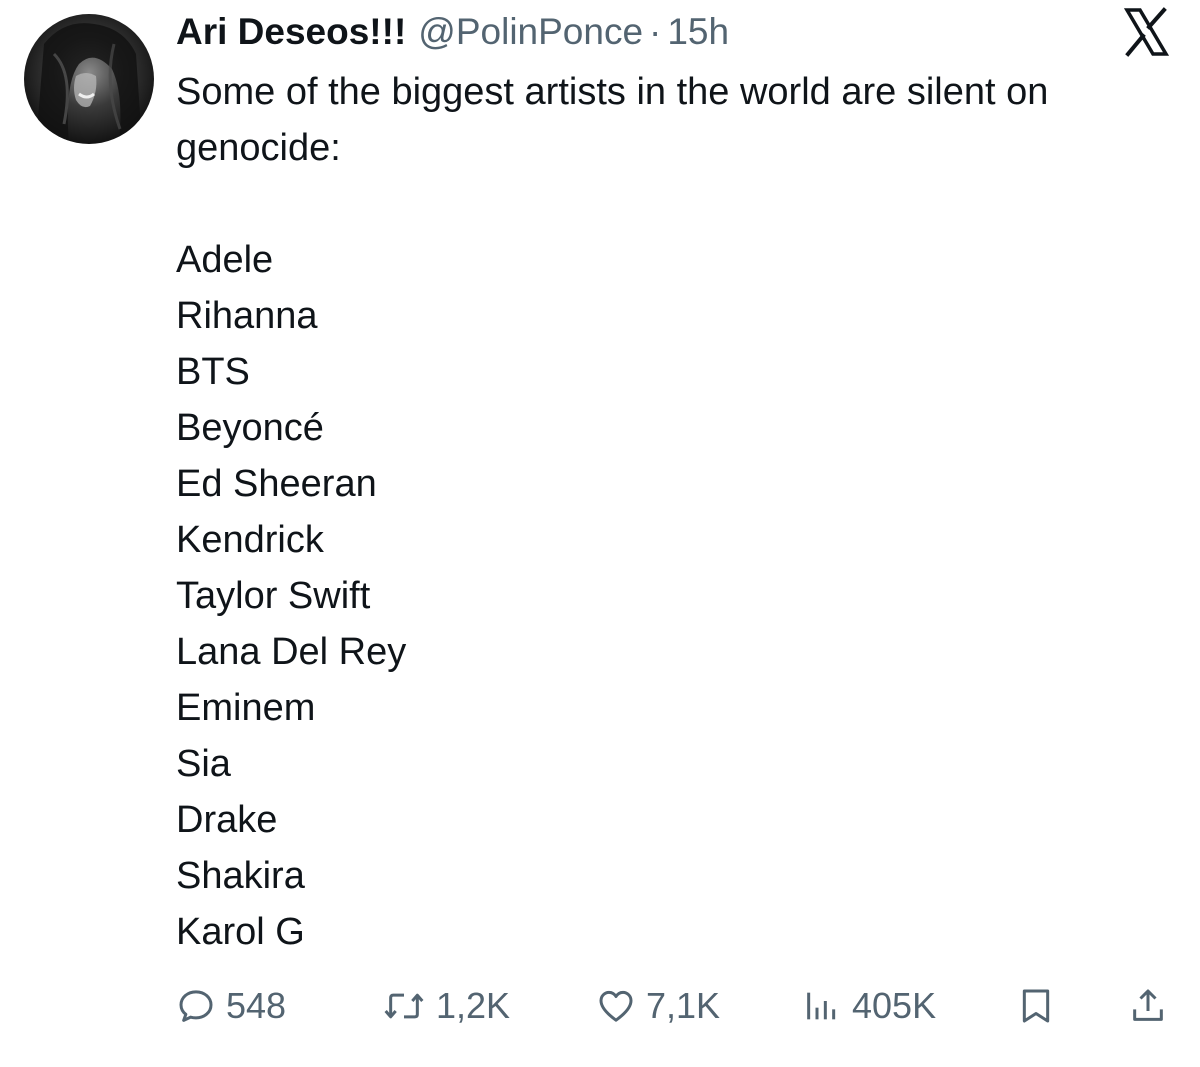 Image resolution: width=1200 pixels, height=1067 pixels. I want to click on retweet-button: 1,2K, so click(446, 1006).